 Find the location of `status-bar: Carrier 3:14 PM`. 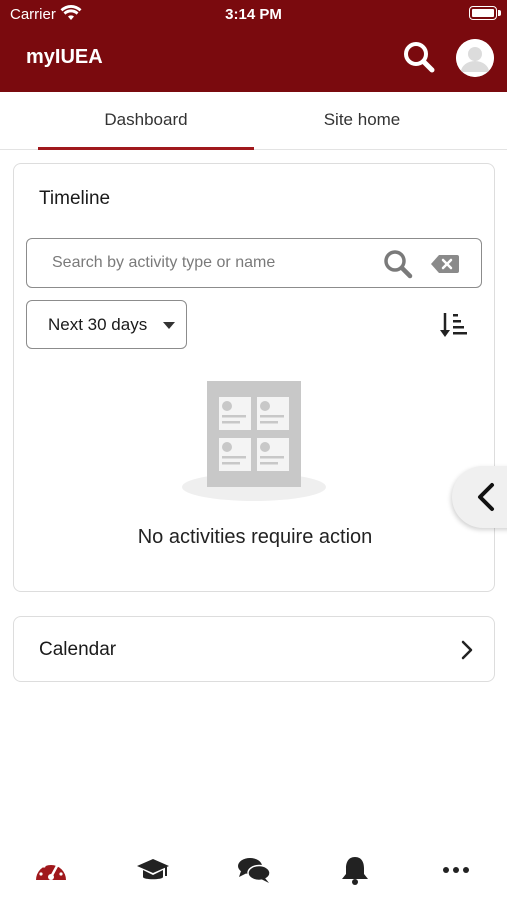

status-bar: Carrier 3:14 PM is located at coordinates (253, 14).